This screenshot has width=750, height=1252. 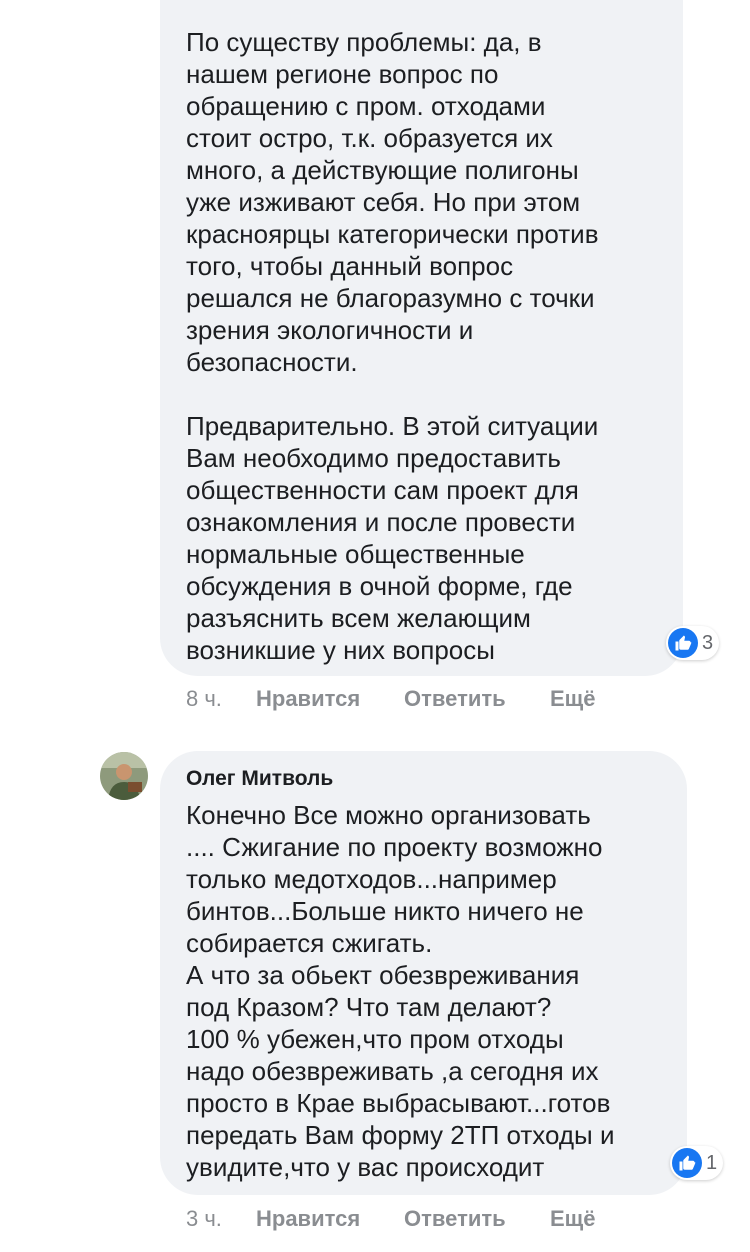 What do you see at coordinates (221, 699) in the screenshot?
I see `comment-time: 8 ч.` at bounding box center [221, 699].